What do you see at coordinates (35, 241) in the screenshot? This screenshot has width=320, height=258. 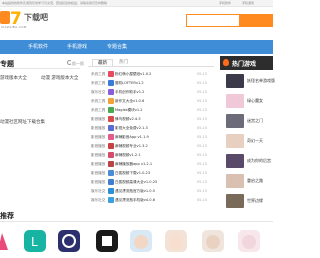 I see `app-icon: L` at bounding box center [35, 241].